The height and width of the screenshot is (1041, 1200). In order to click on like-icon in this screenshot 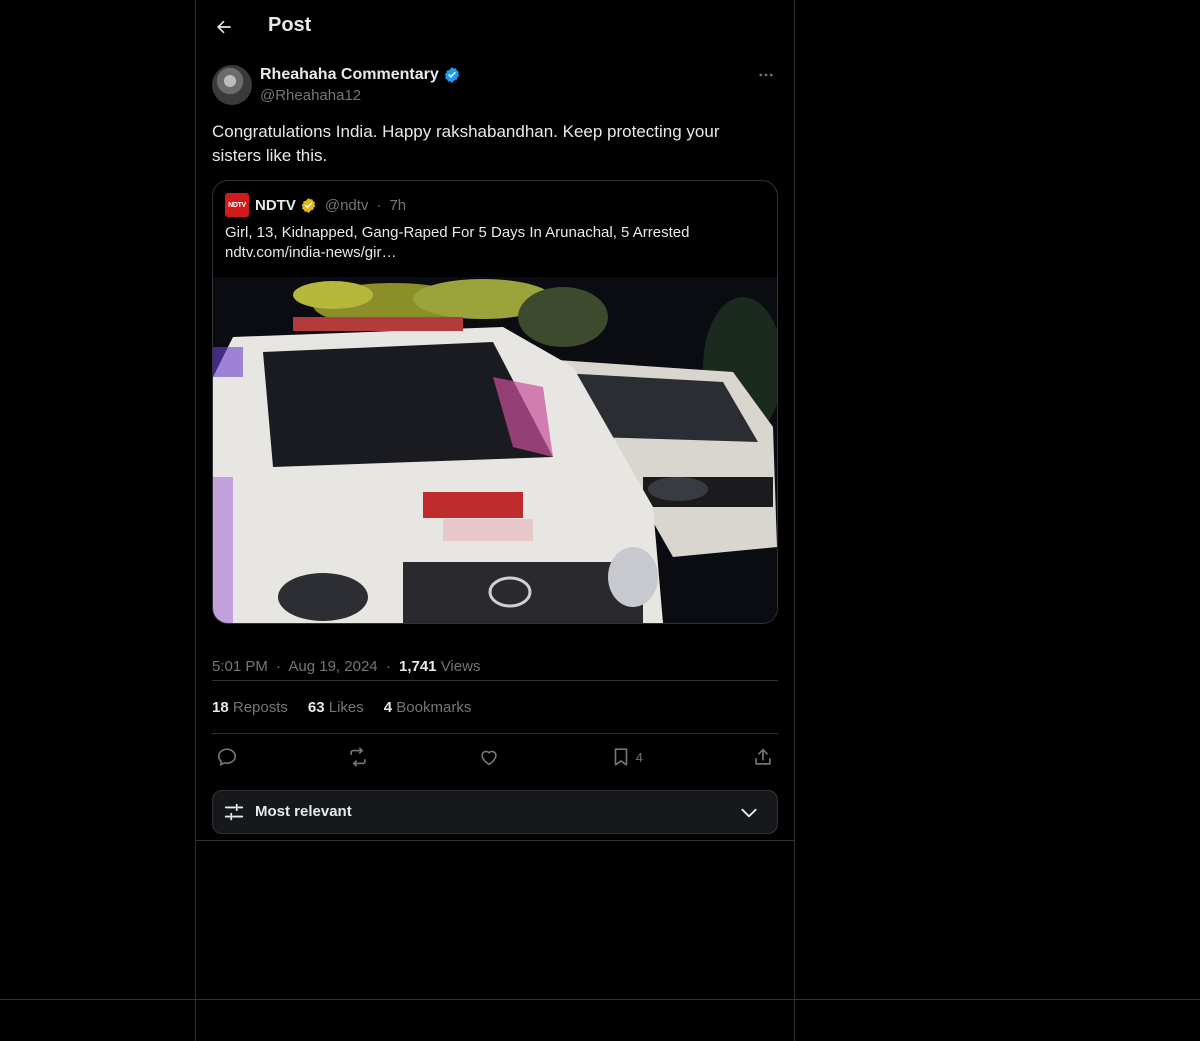, I will do `click(489, 758)`.